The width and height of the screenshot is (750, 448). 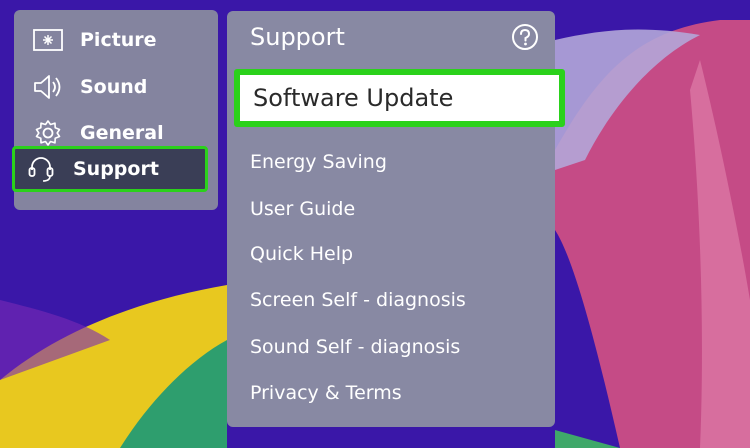 I want to click on speaker-icon, so click(x=48, y=87).